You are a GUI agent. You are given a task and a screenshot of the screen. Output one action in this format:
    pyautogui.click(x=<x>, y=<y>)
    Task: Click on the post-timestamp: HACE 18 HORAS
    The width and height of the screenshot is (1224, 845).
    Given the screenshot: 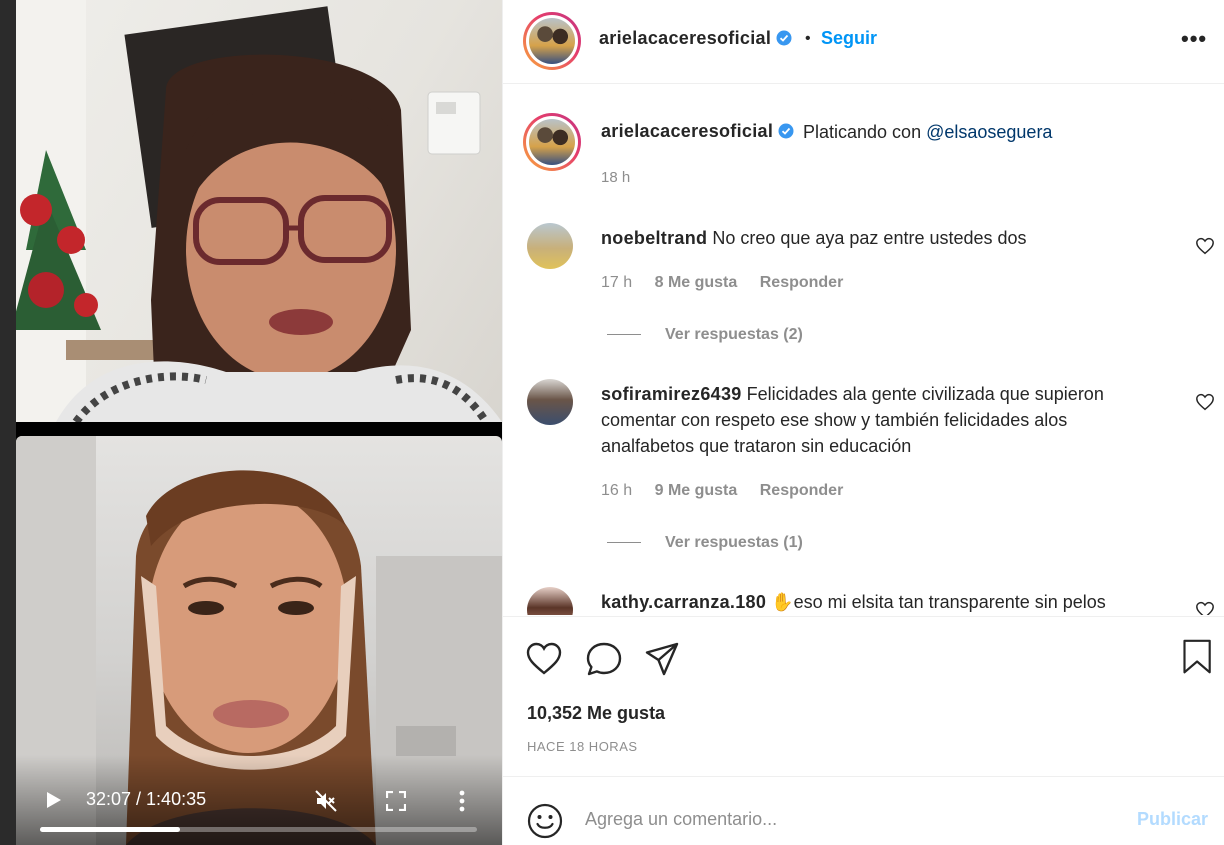 What is the action you would take?
    pyautogui.click(x=582, y=746)
    